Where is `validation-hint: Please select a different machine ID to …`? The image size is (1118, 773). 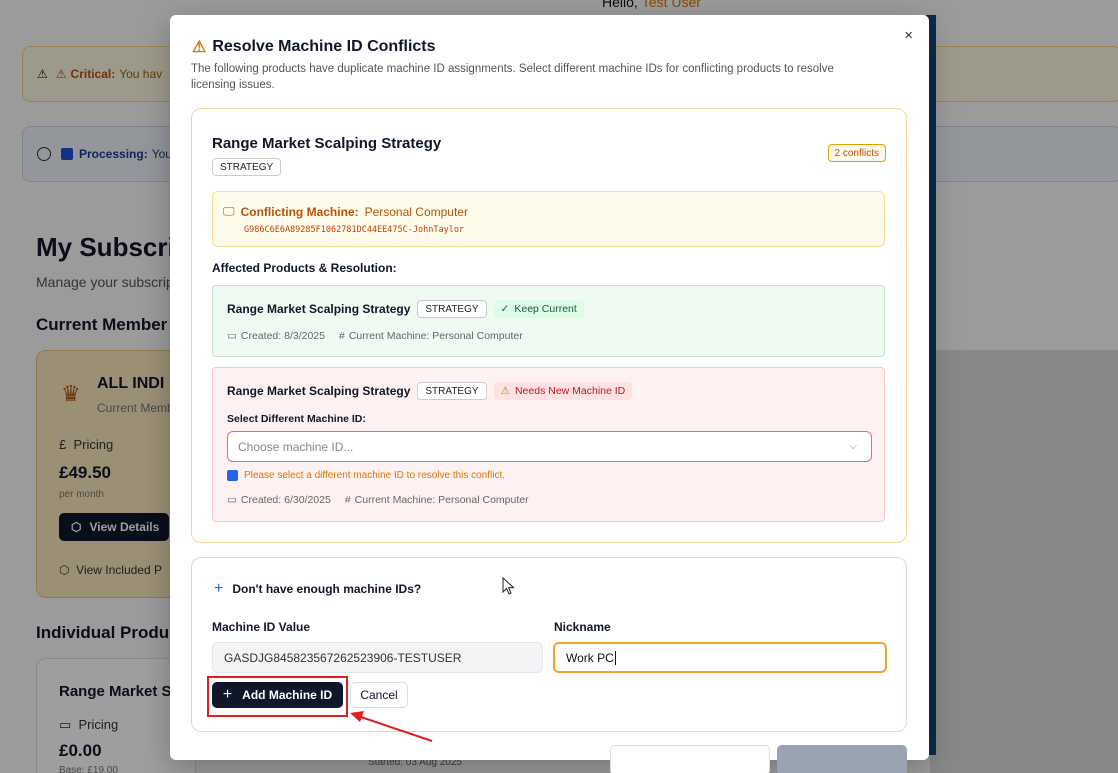 validation-hint: Please select a different machine ID to … is located at coordinates (366, 475).